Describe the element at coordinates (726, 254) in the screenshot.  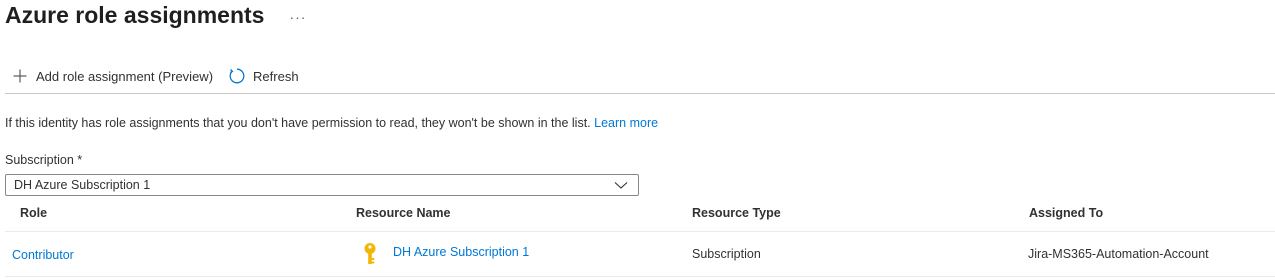
I see `resource-type-cell: Subscription` at that location.